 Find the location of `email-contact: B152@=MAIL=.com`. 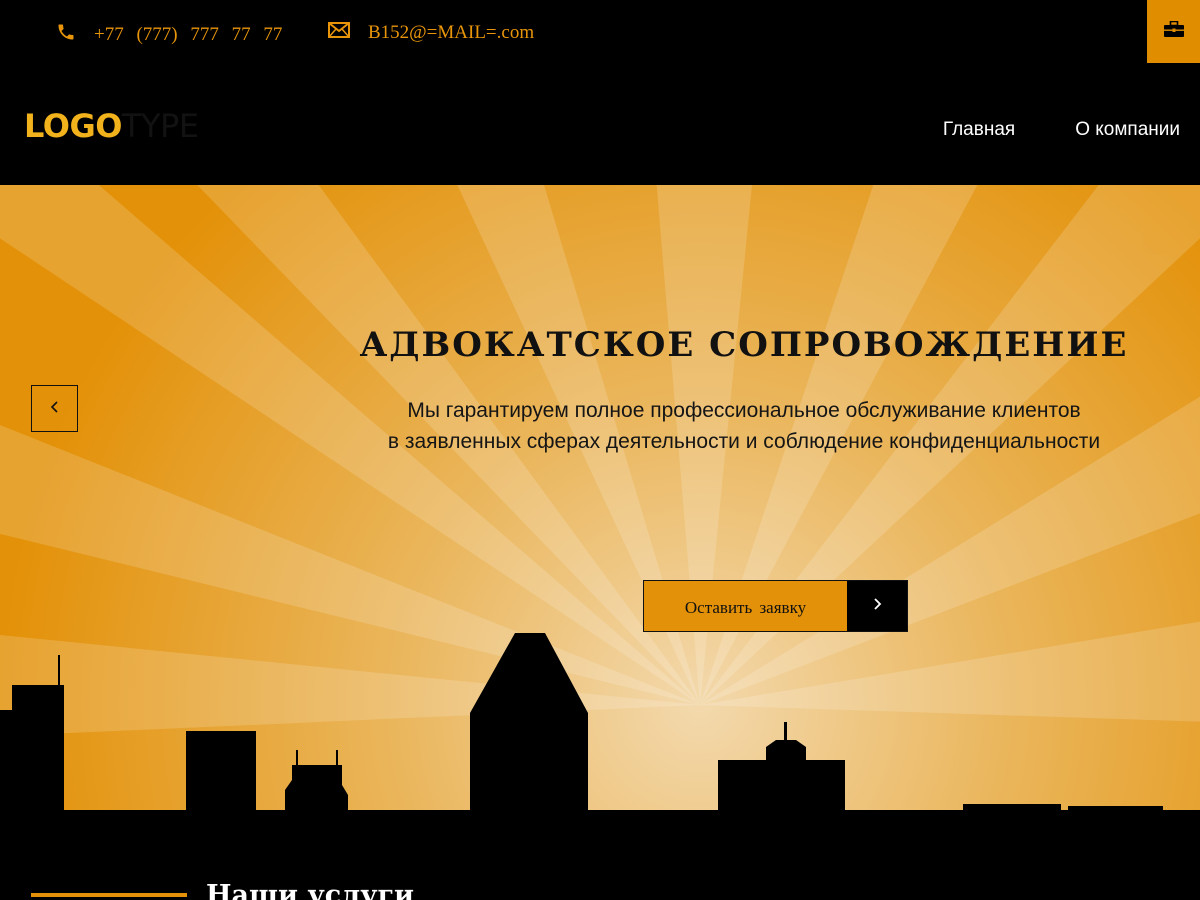

email-contact: B152@=MAIL=.com is located at coordinates (431, 33).